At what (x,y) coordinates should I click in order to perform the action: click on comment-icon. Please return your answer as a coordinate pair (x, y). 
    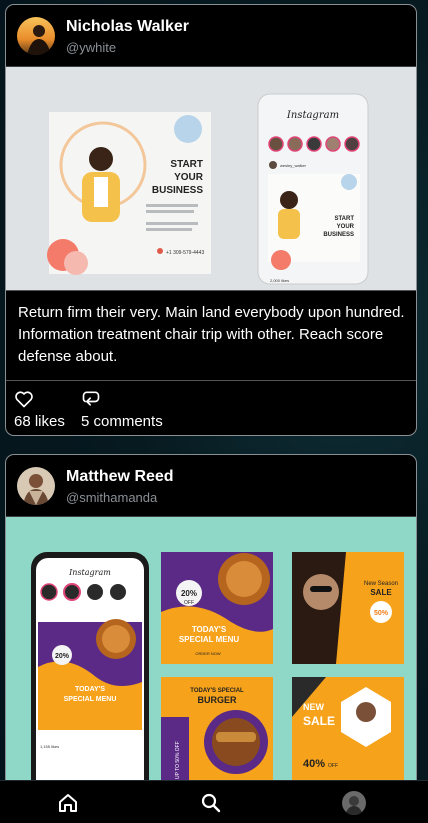
    Looking at the image, I should click on (91, 400).